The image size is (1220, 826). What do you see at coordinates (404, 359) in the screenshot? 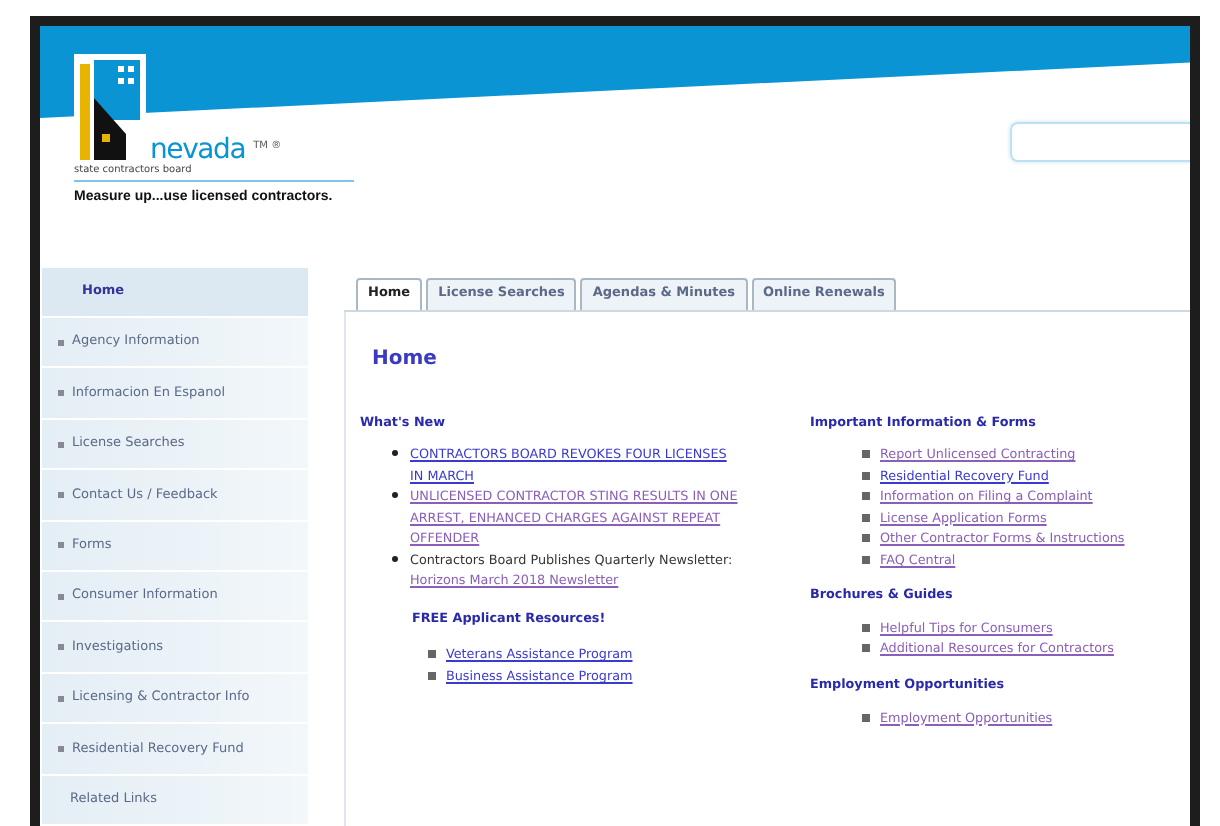
I see `page-title: Home` at bounding box center [404, 359].